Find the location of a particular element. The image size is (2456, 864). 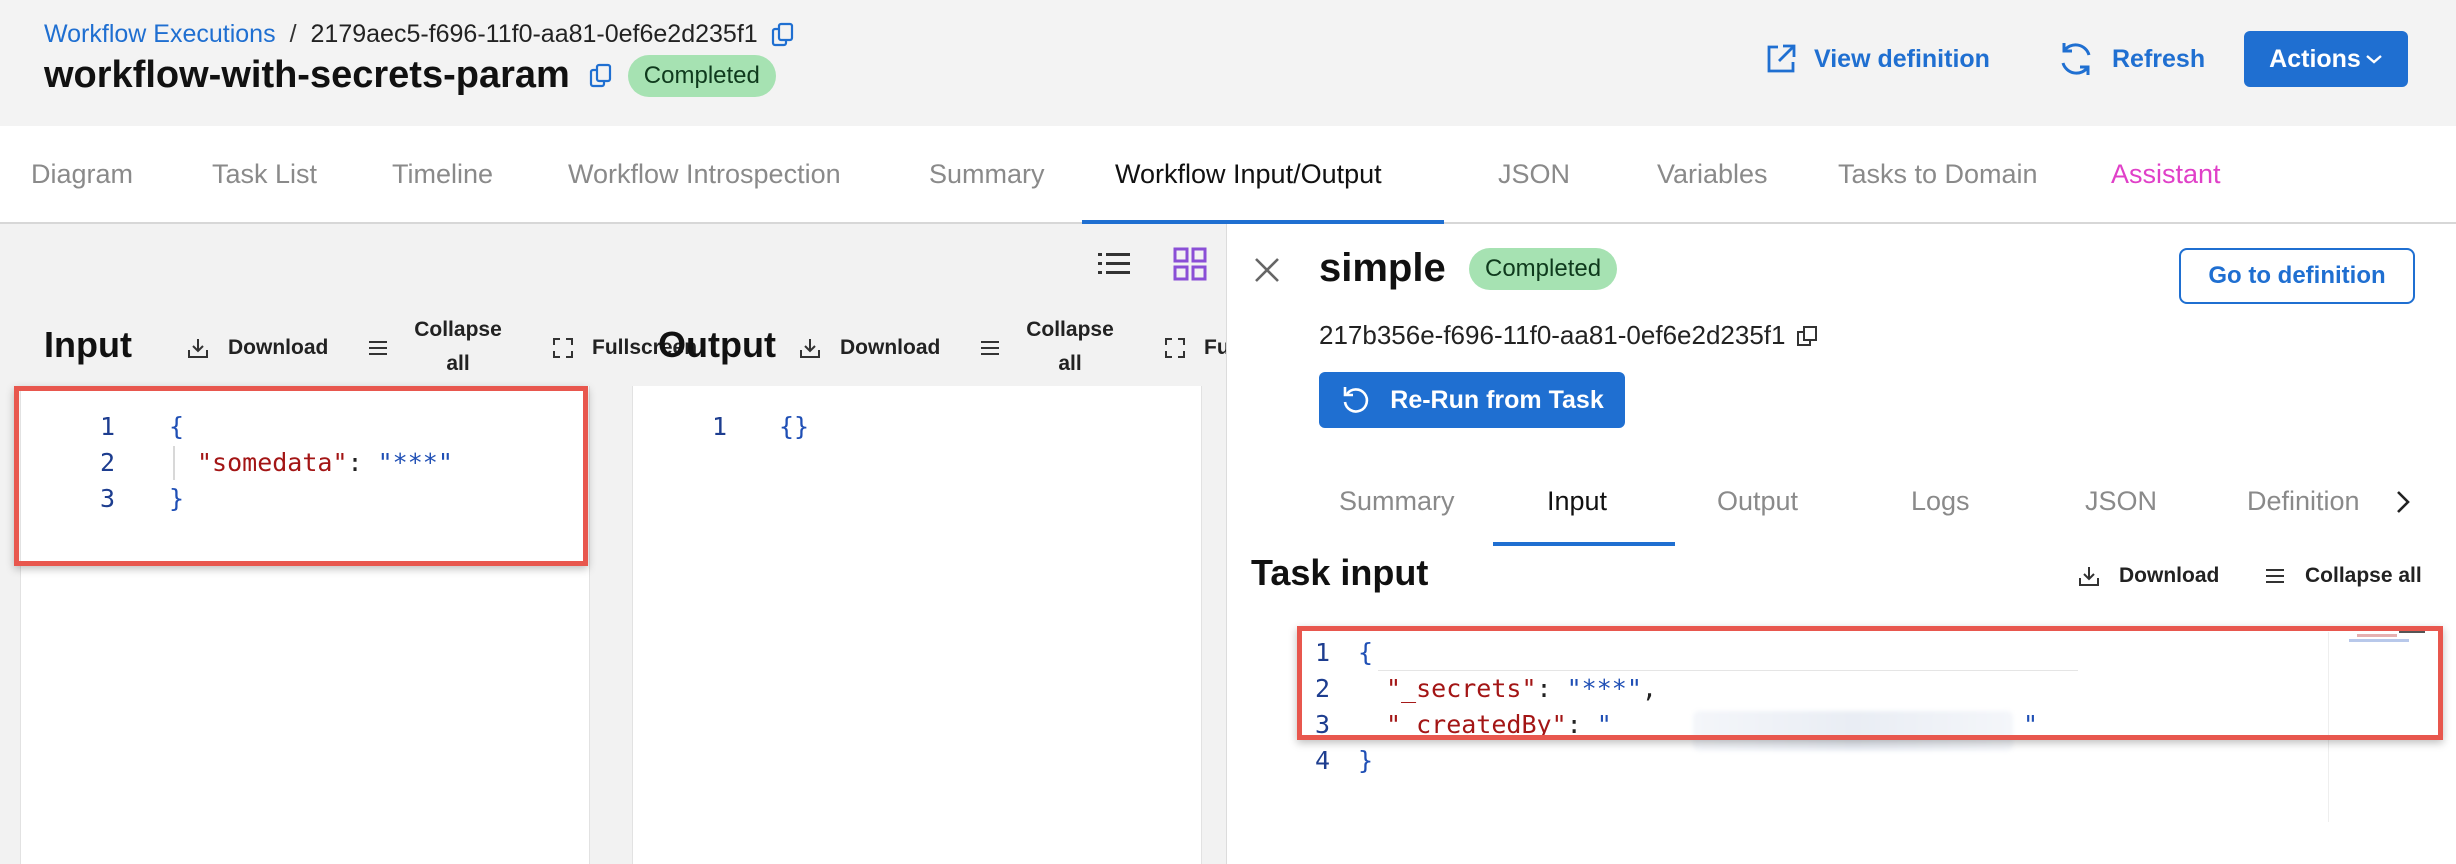

drawer-tab-input: Input is located at coordinates (1577, 501).